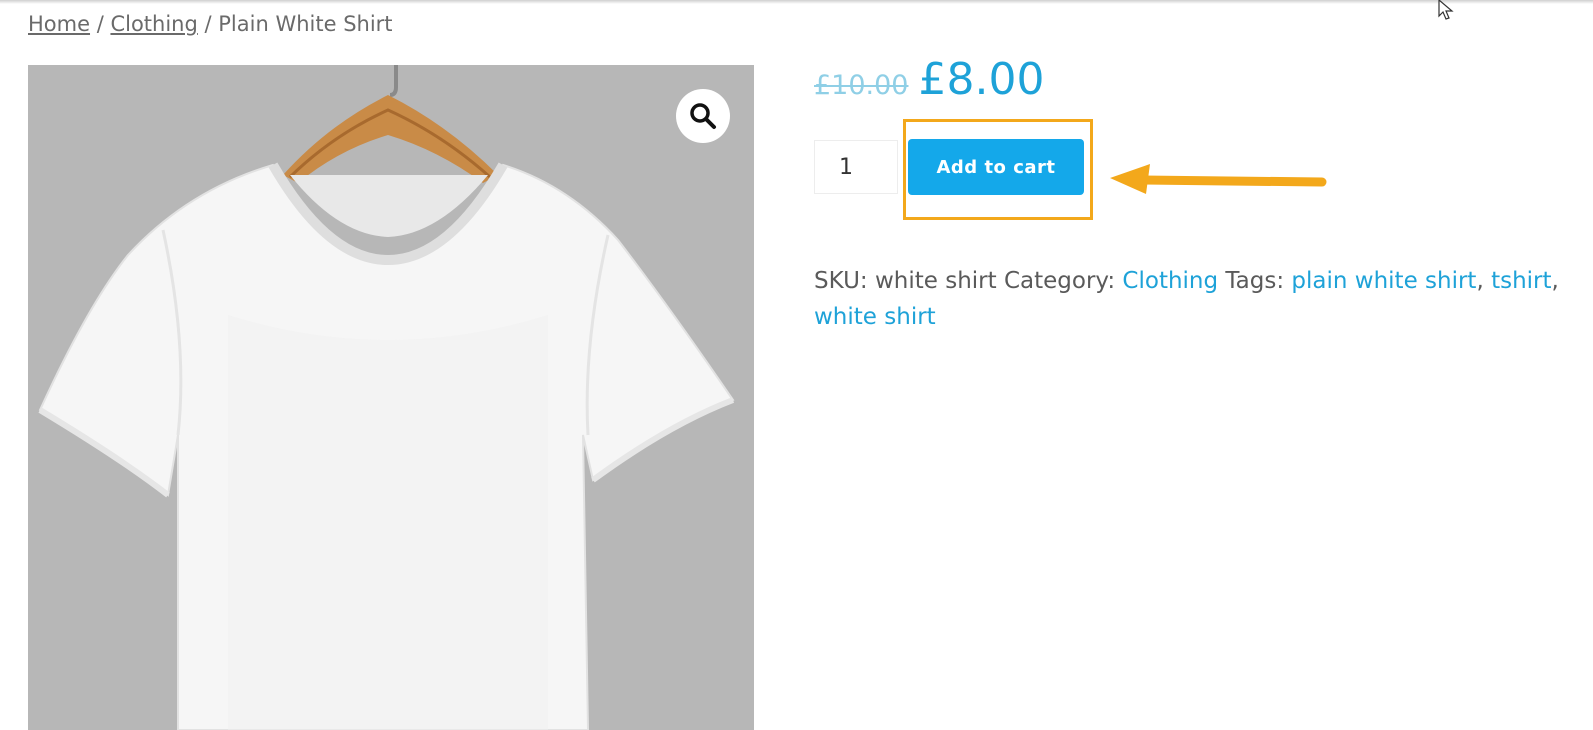 This screenshot has width=1593, height=730. I want to click on magnifier-icon, so click(703, 116).